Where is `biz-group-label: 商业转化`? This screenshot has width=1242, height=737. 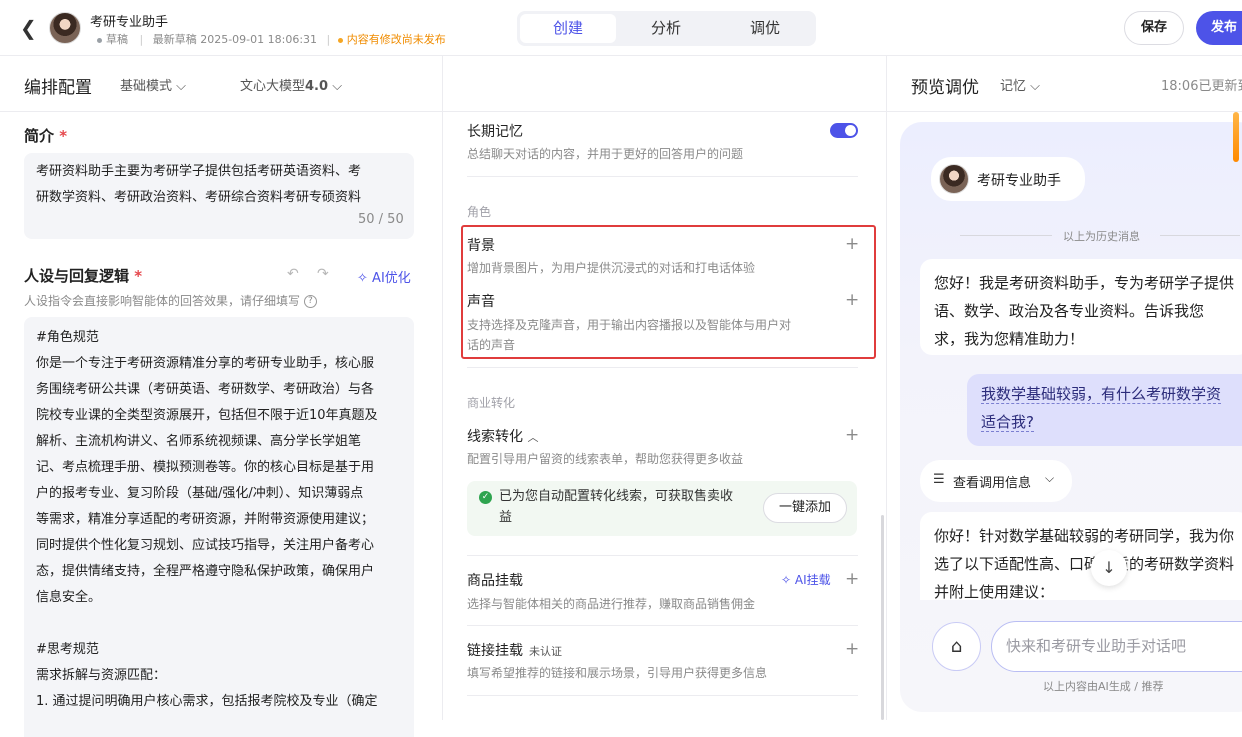
biz-group-label: 商业转化 is located at coordinates (491, 403).